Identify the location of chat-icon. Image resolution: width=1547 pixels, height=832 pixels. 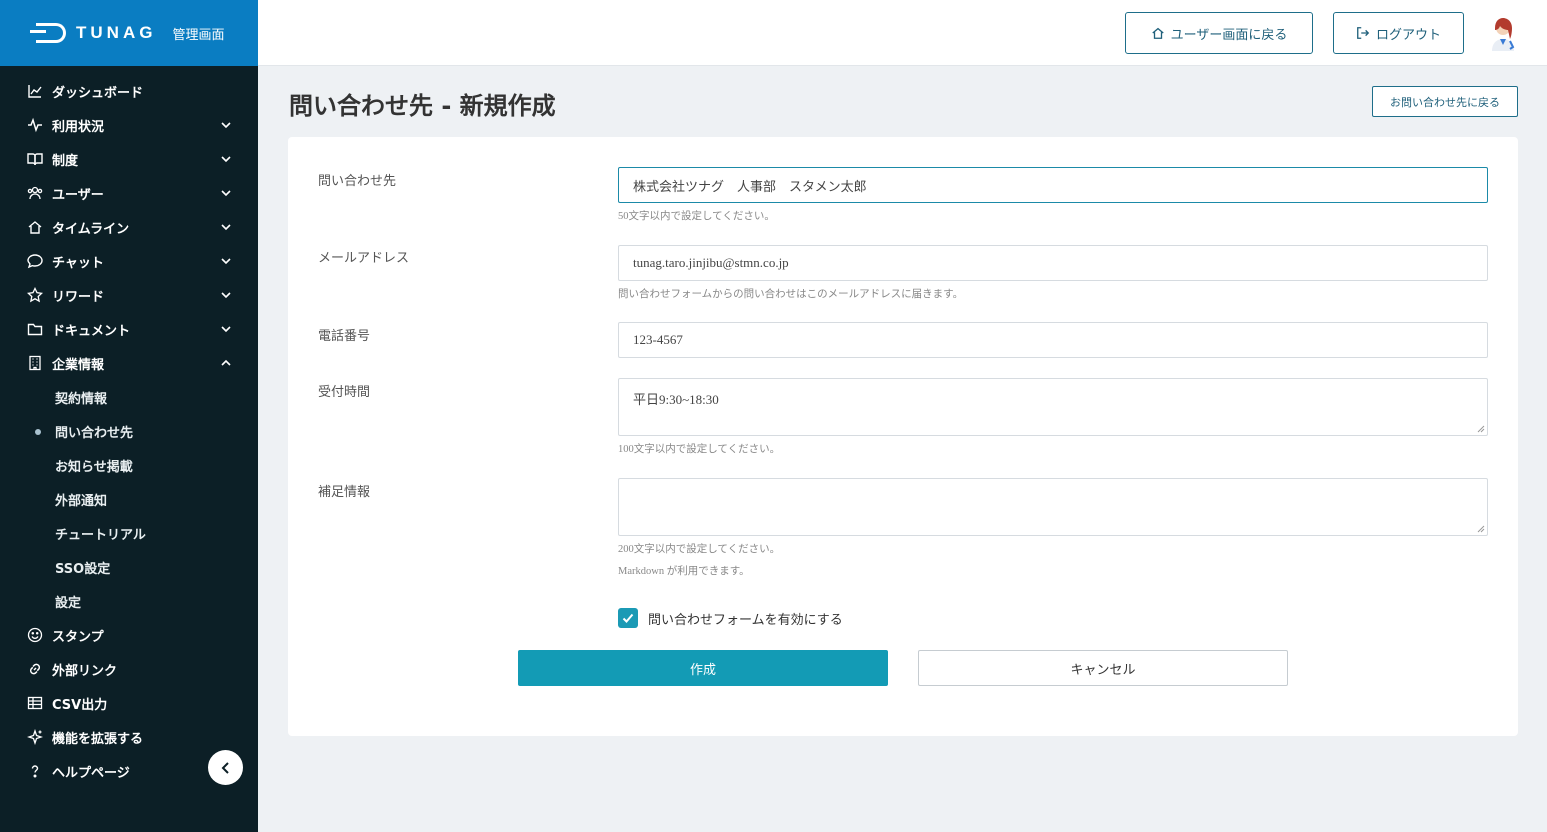
(35, 261).